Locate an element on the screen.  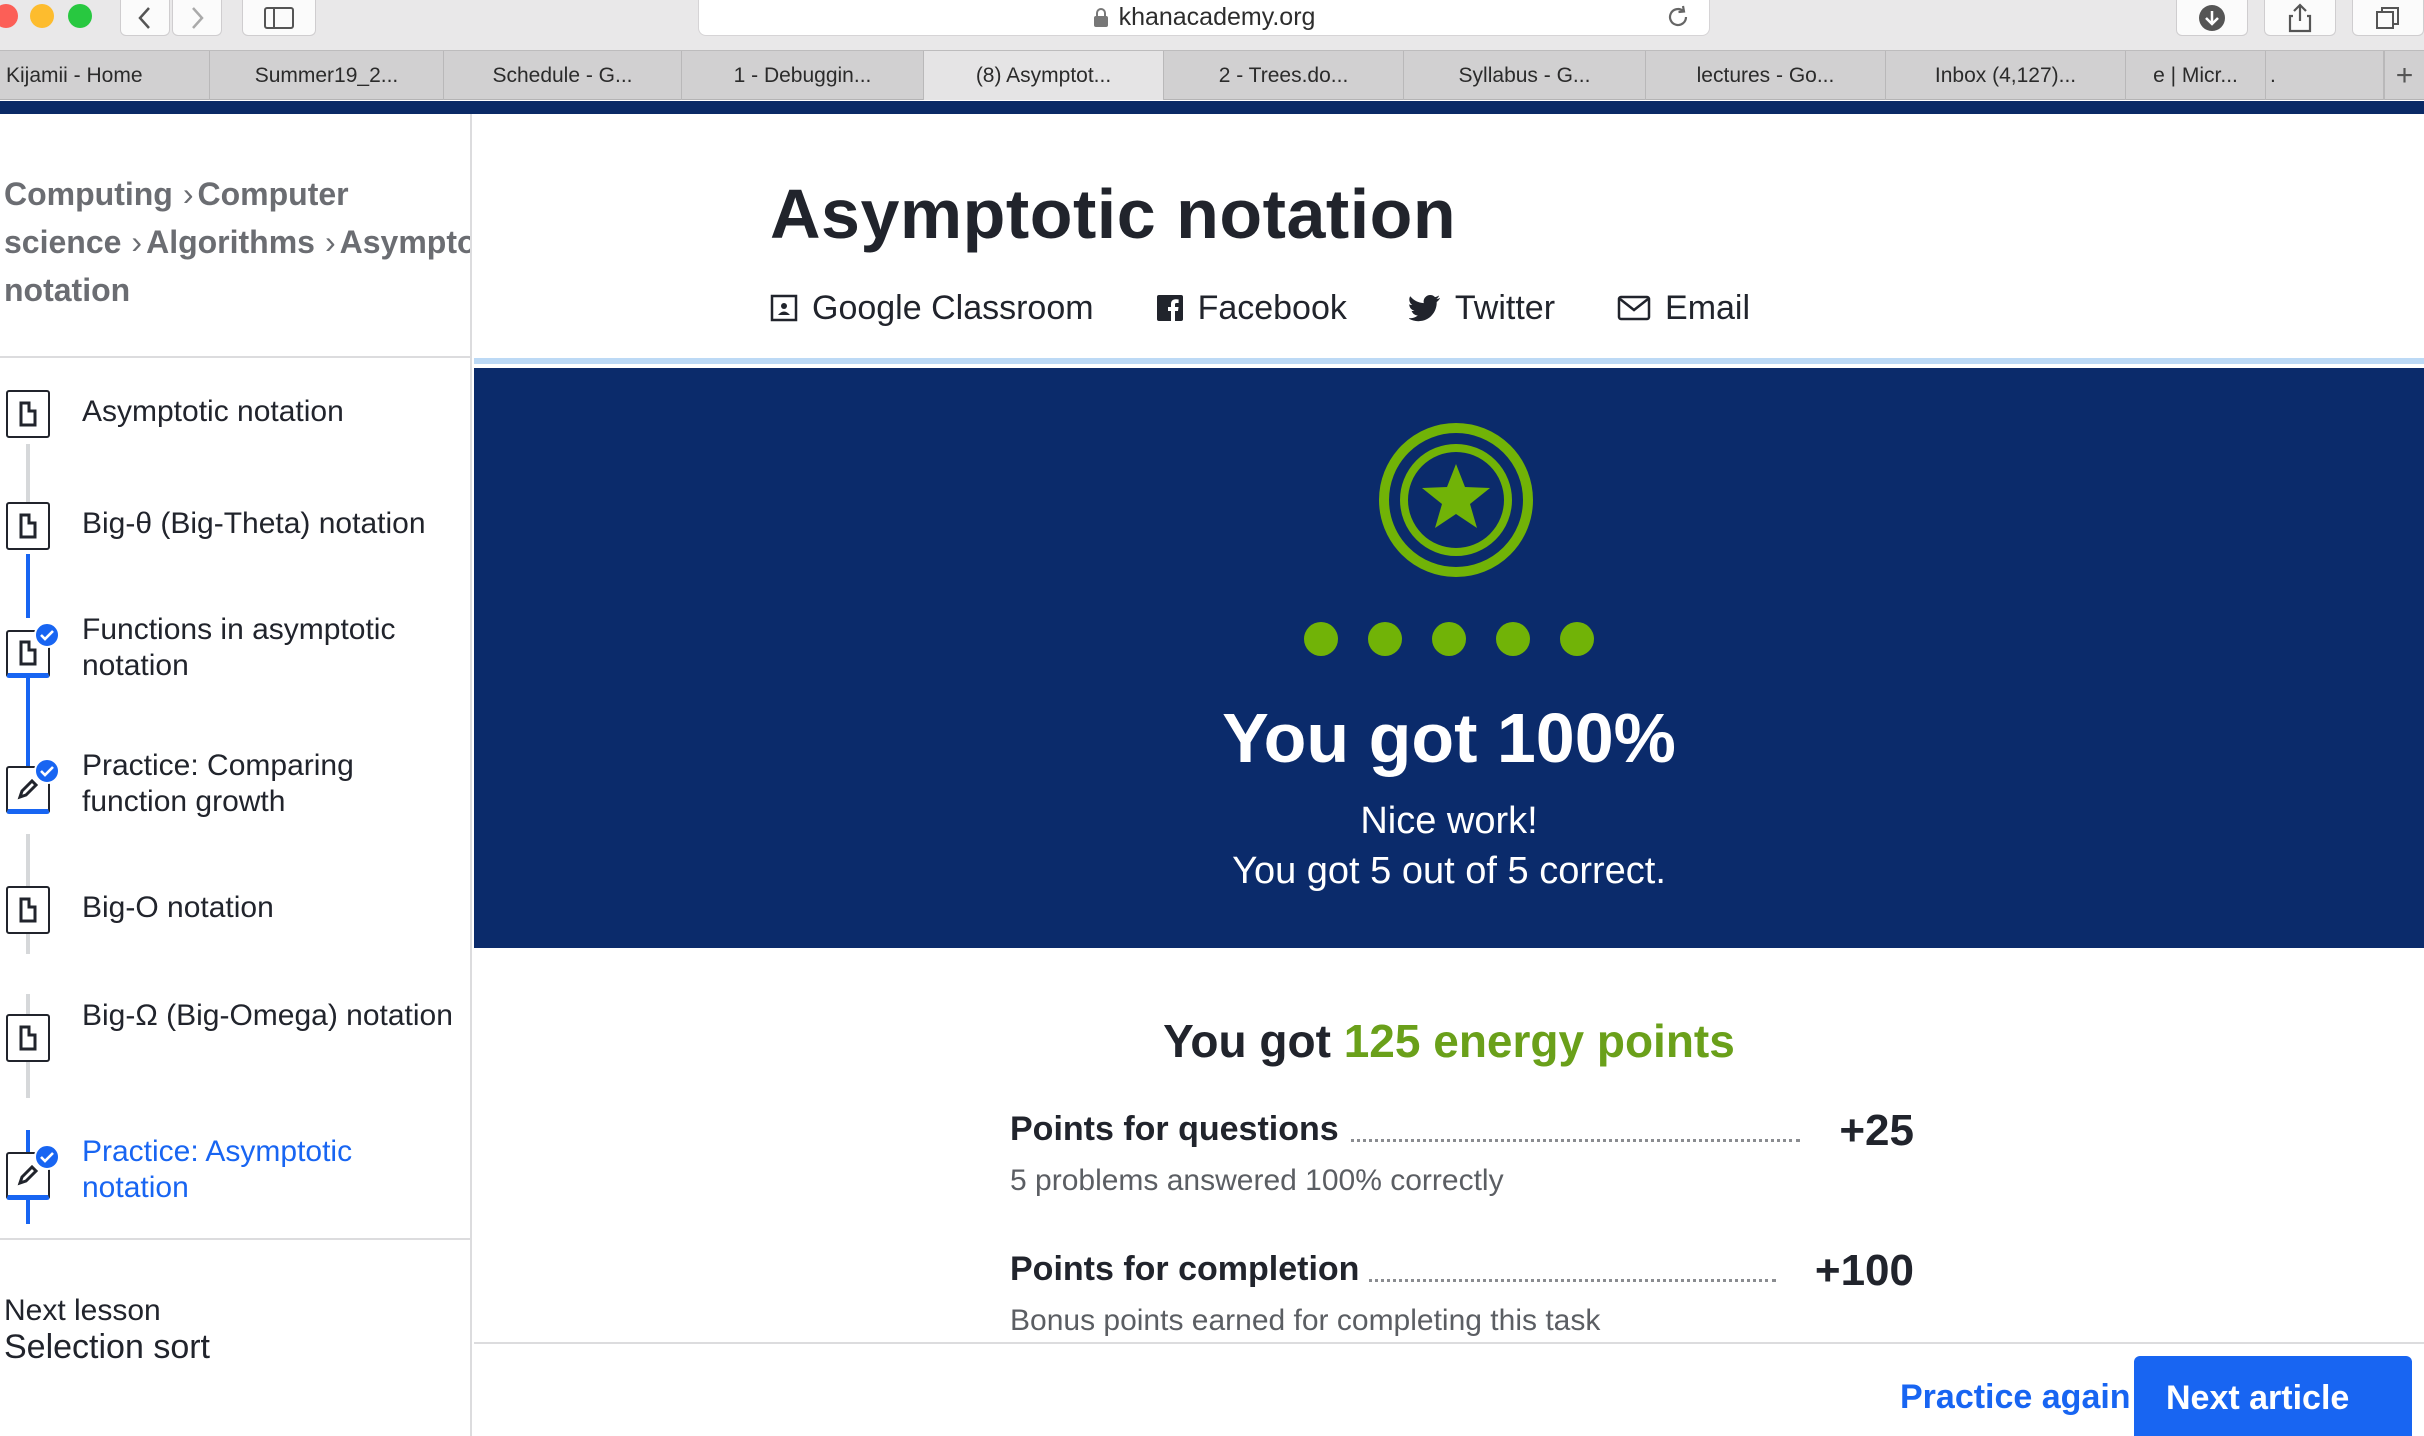
browser-toolbar: khanacademy.org is located at coordinates (1212, 25).